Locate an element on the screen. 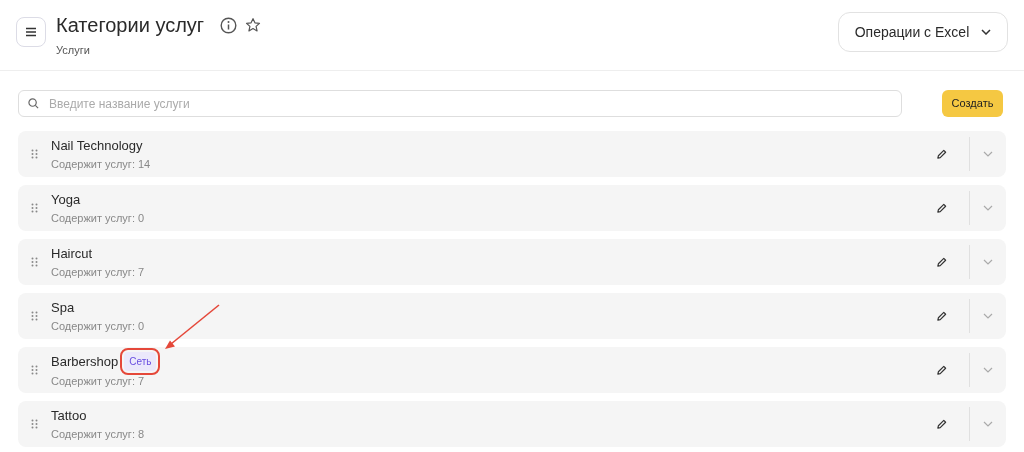  menu-icon is located at coordinates (31, 32).